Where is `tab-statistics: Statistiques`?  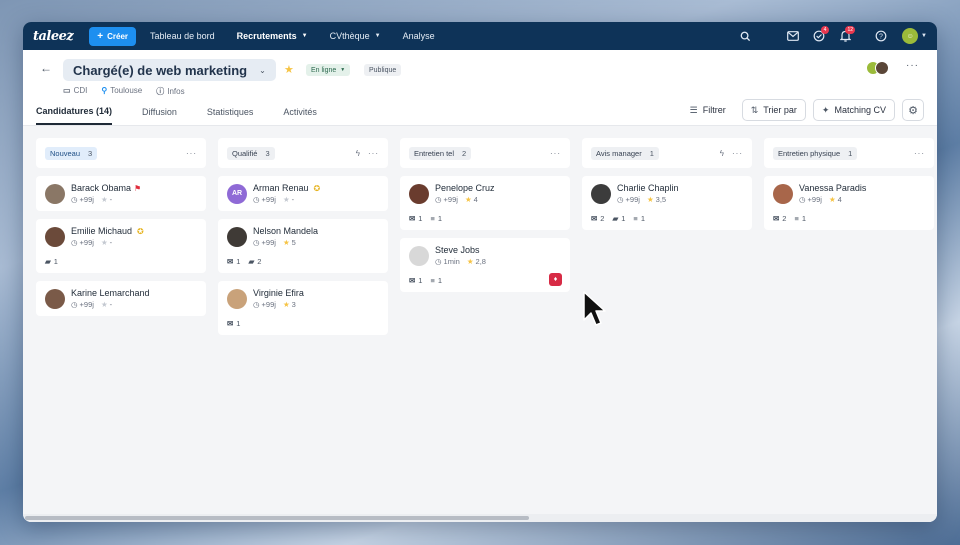 tab-statistics: Statistiques is located at coordinates (230, 112).